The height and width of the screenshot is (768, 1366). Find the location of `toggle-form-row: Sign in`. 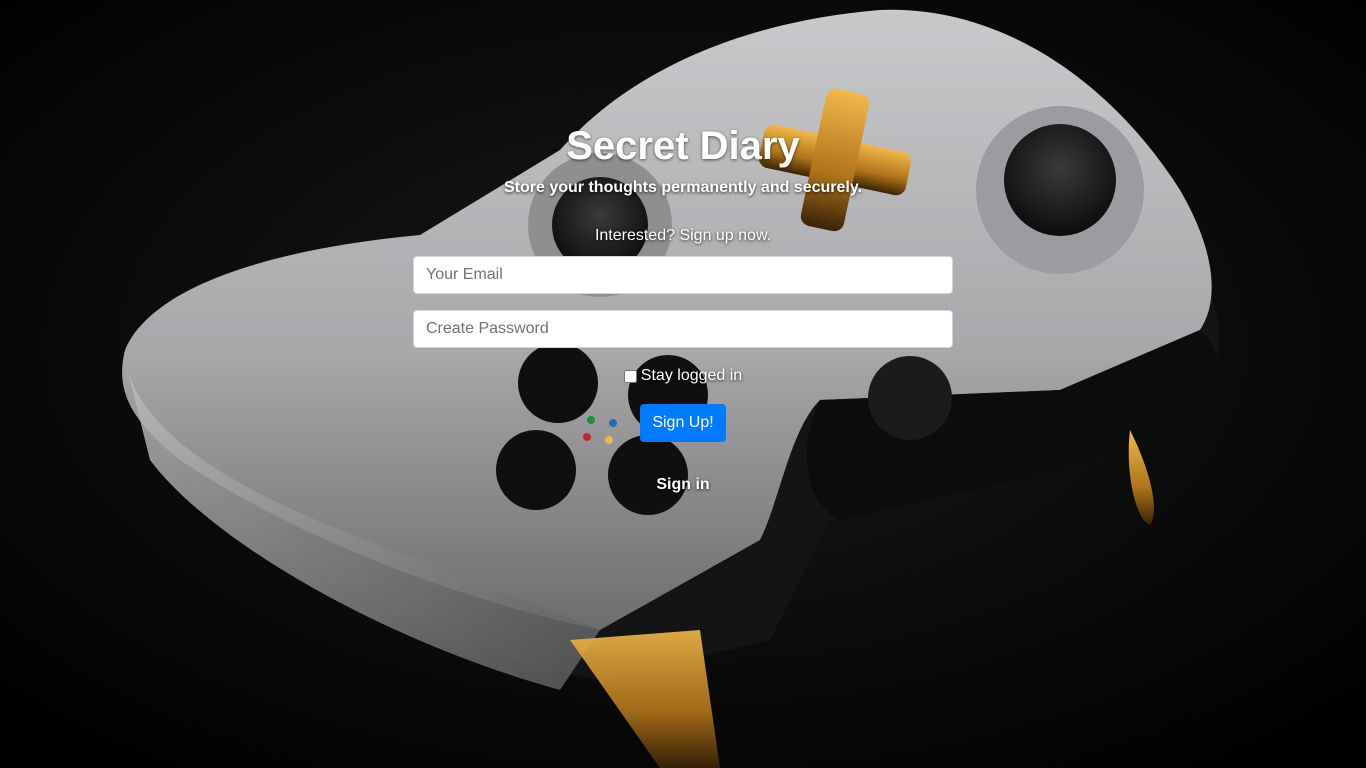

toggle-form-row: Sign in is located at coordinates (683, 485).